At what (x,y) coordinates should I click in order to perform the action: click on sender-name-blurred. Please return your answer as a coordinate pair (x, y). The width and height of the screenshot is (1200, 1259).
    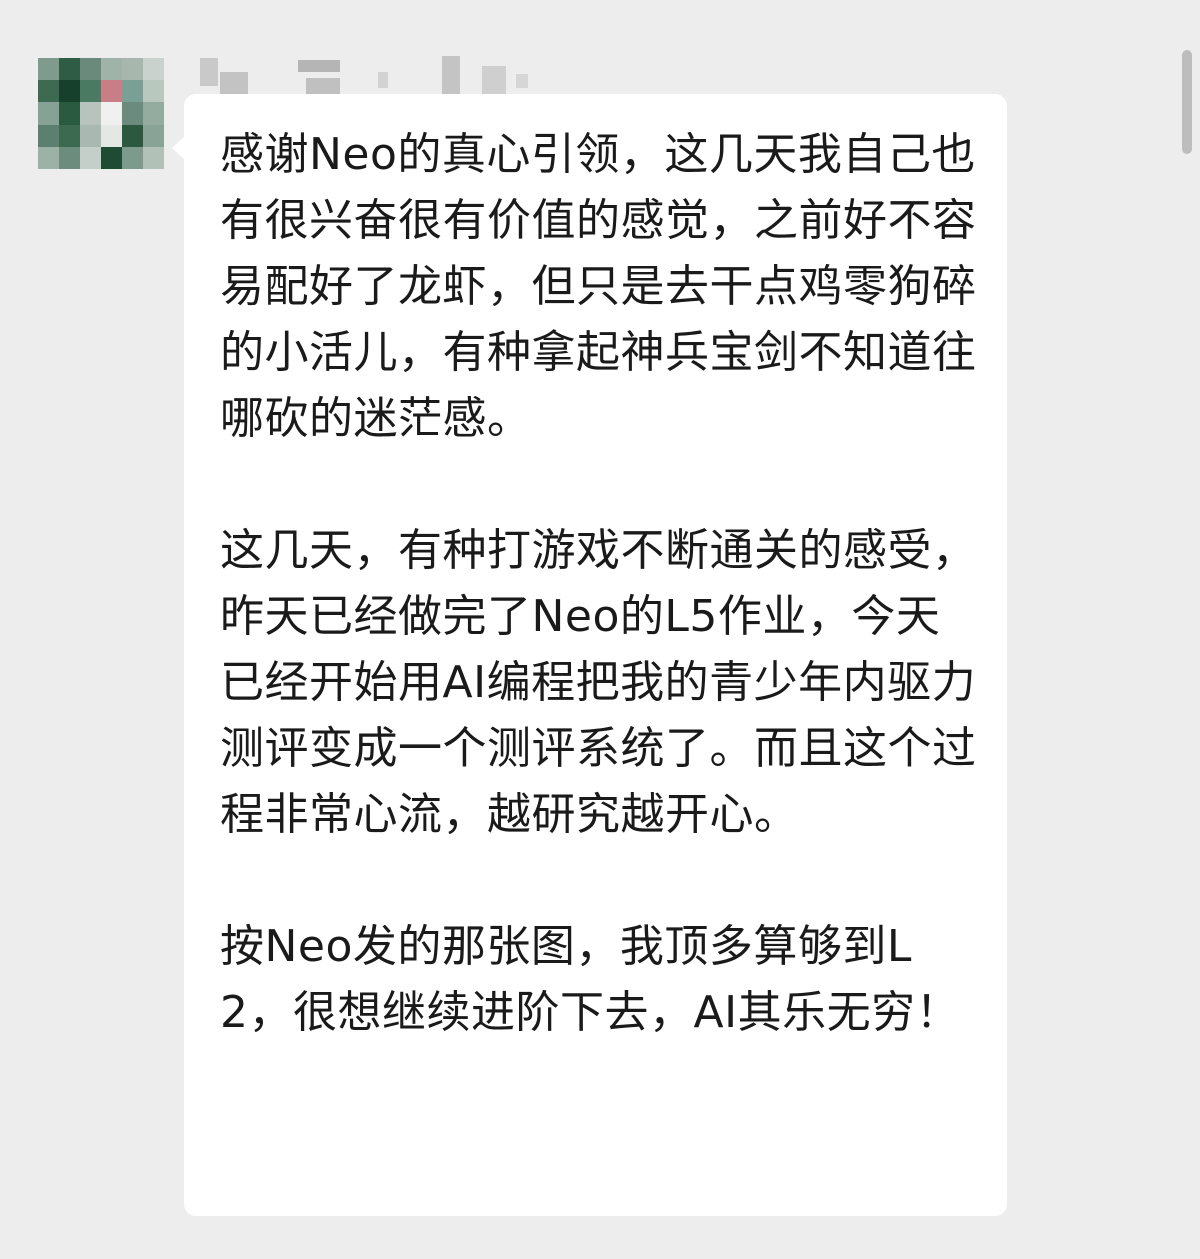
    Looking at the image, I should click on (370, 72).